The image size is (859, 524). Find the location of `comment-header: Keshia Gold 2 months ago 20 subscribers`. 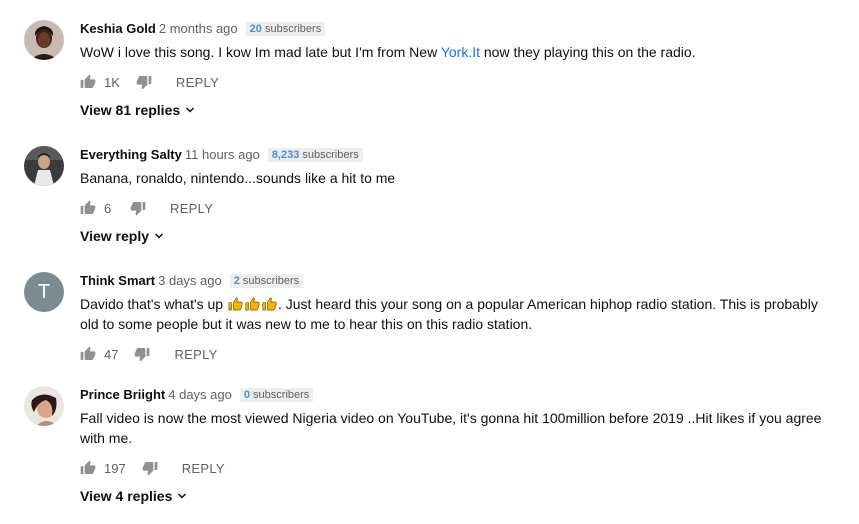

comment-header: Keshia Gold 2 months ago 20 subscribers is located at coordinates (457, 29).